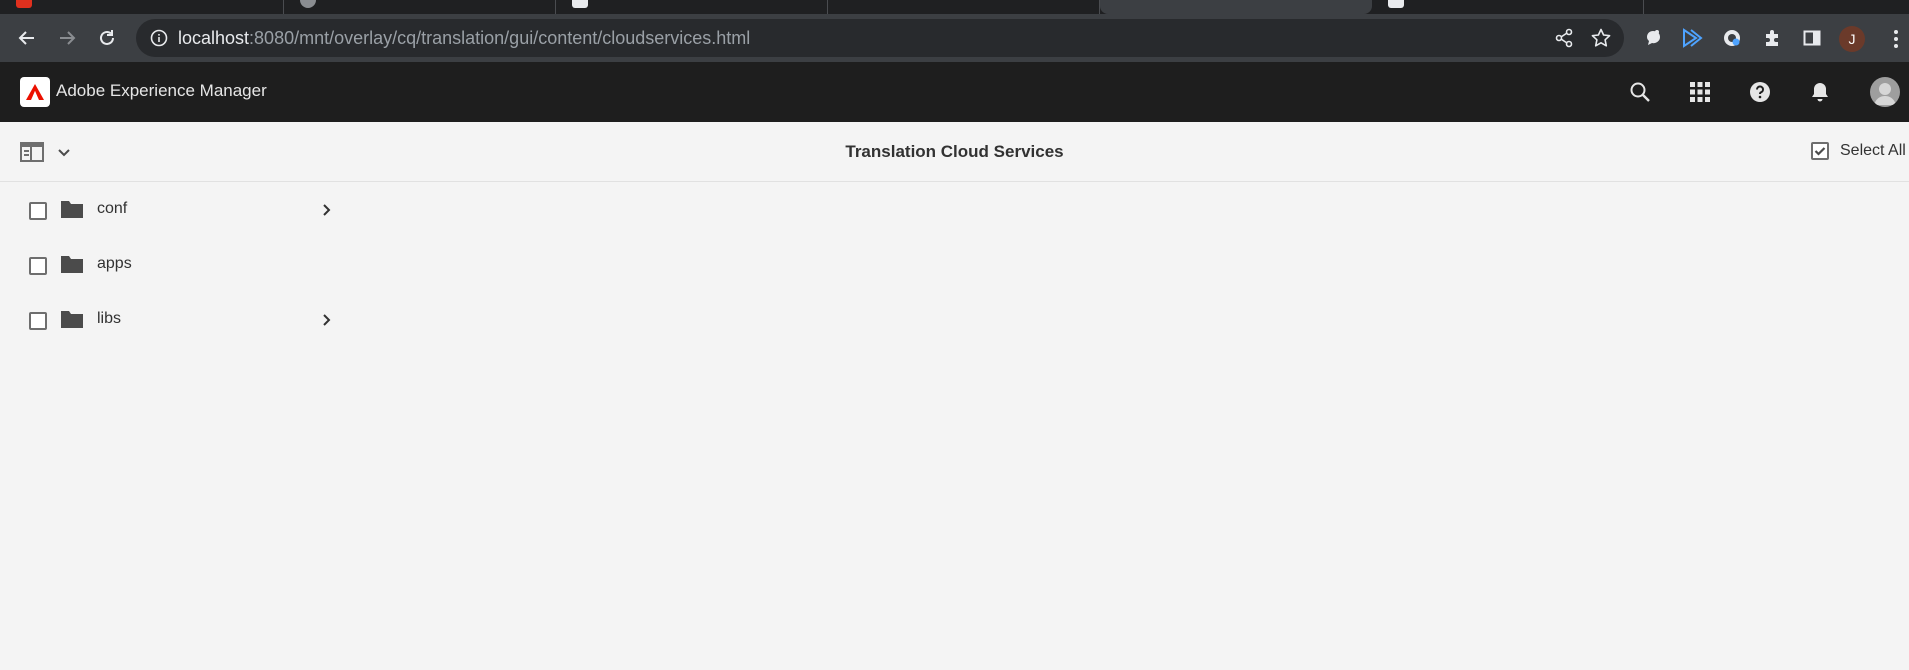  What do you see at coordinates (1700, 92) in the screenshot?
I see `solutions-grid-icon` at bounding box center [1700, 92].